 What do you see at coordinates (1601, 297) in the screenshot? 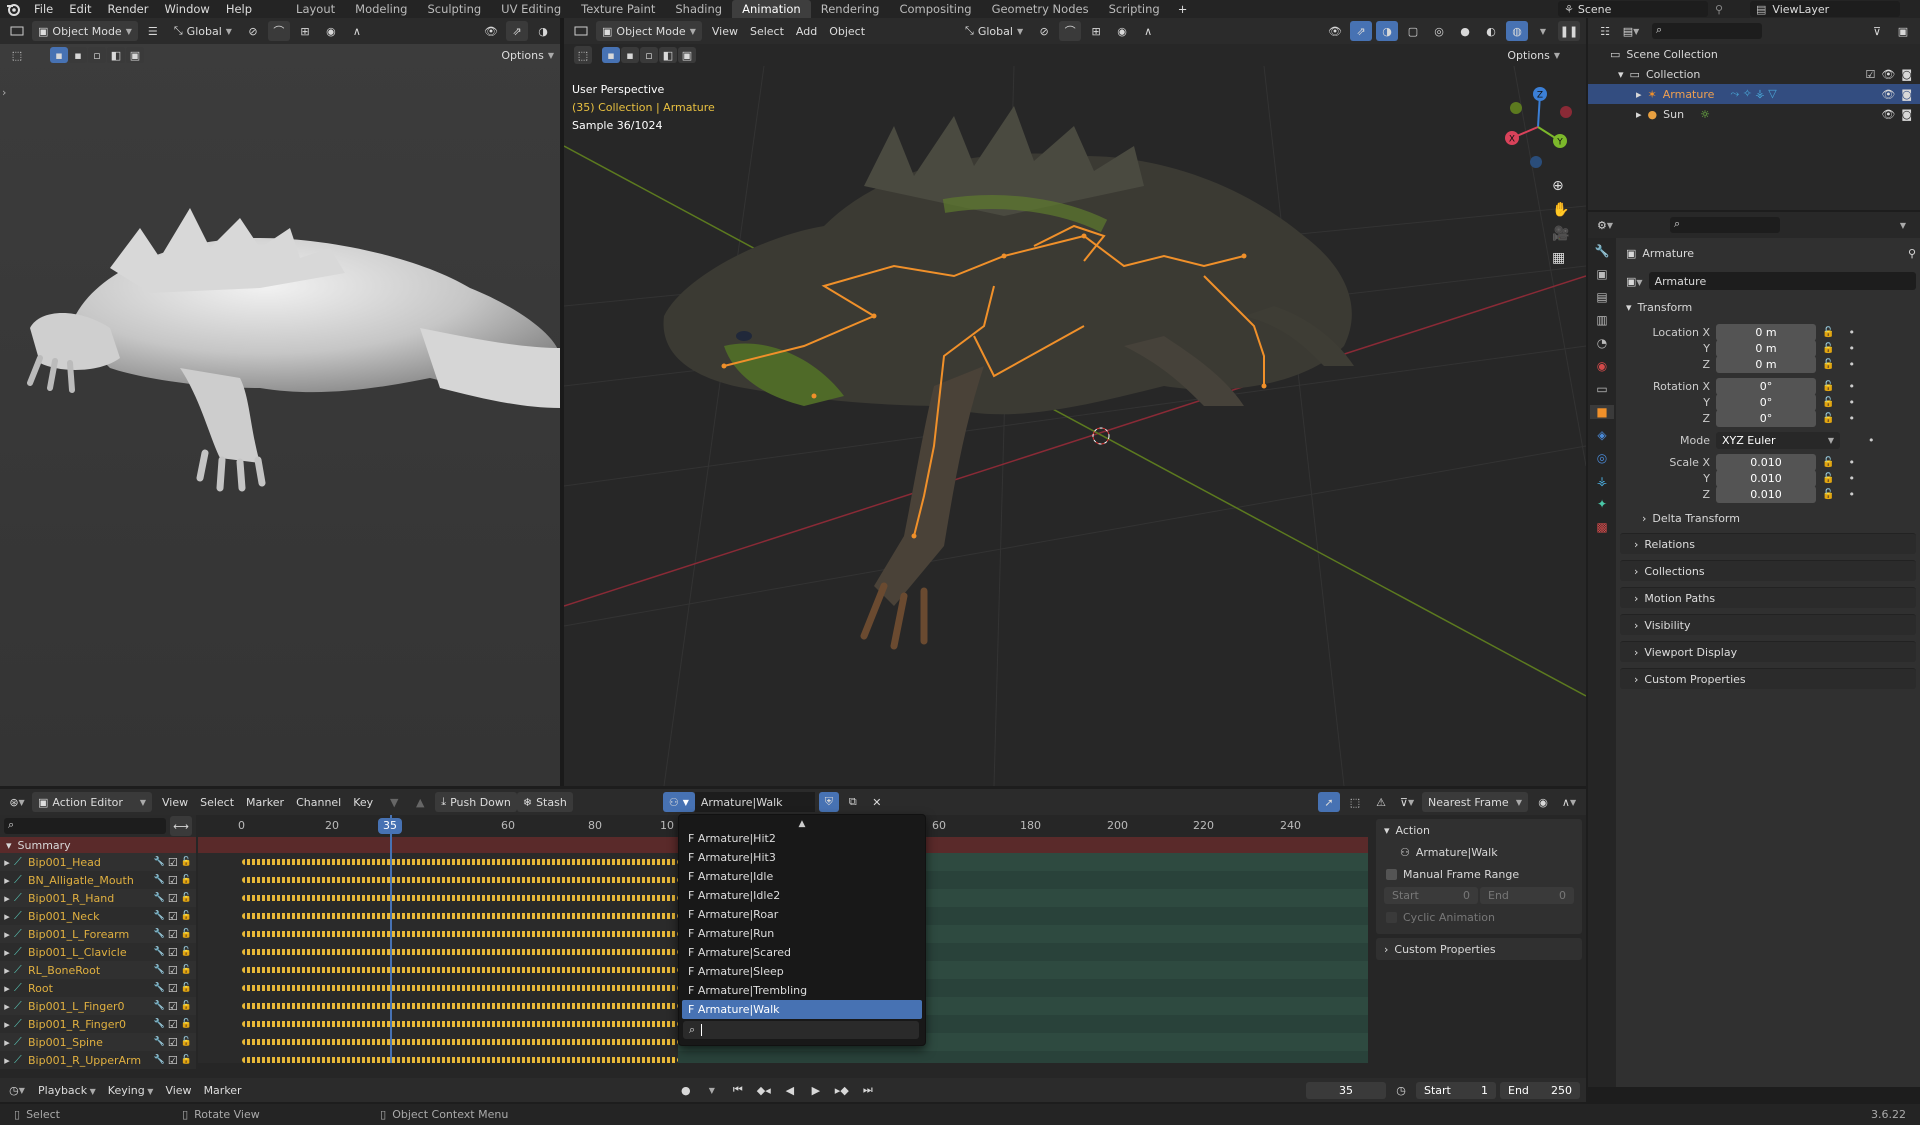
I see `output-tab-icon: ▤` at bounding box center [1601, 297].